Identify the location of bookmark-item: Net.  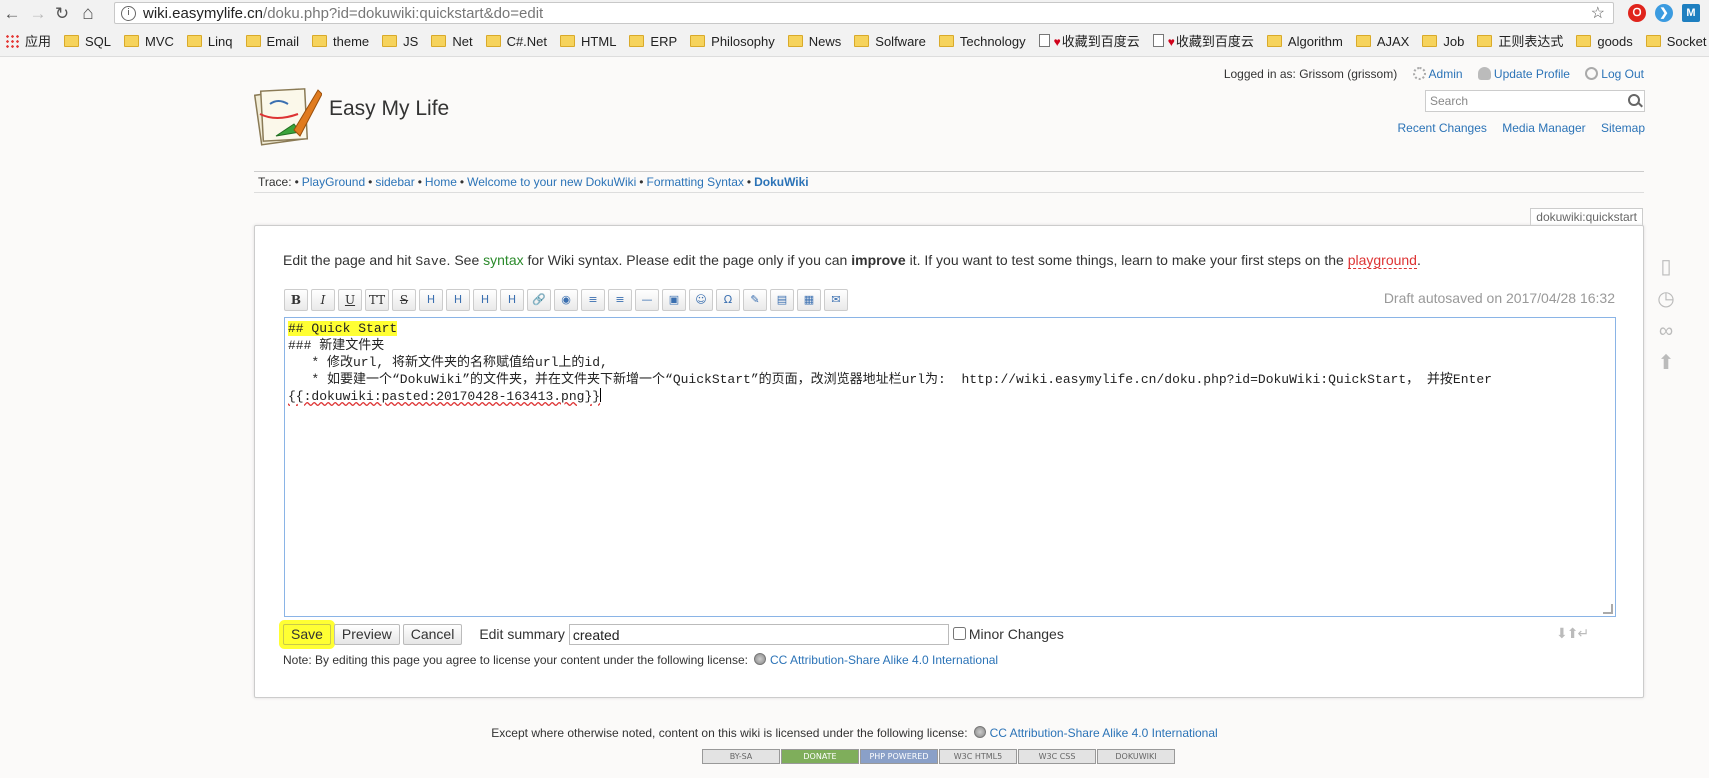
(449, 42).